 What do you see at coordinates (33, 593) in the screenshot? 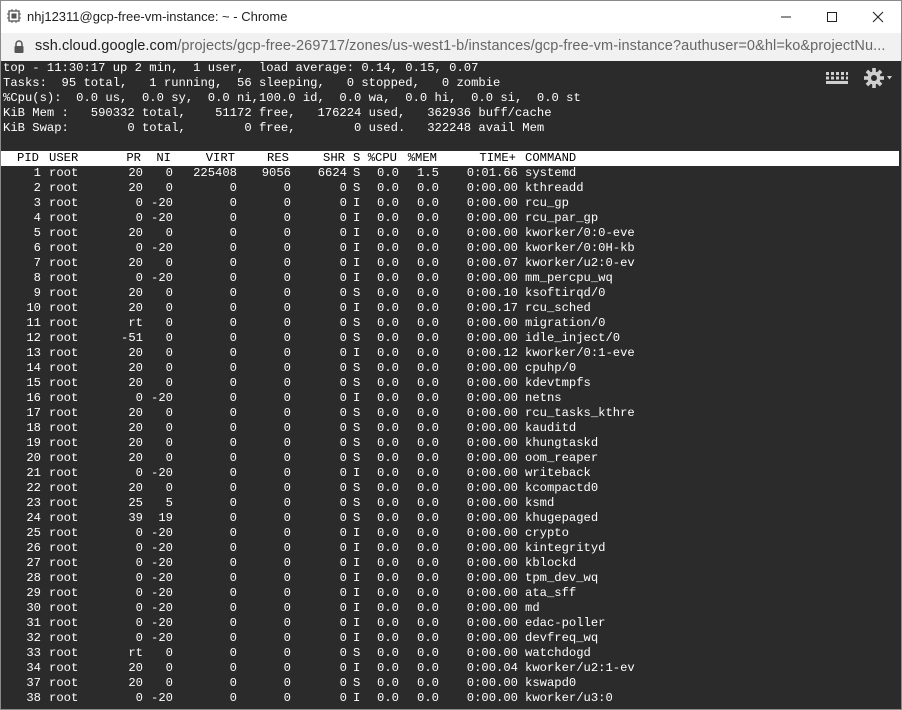
I see `cell-pid: 29` at bounding box center [33, 593].